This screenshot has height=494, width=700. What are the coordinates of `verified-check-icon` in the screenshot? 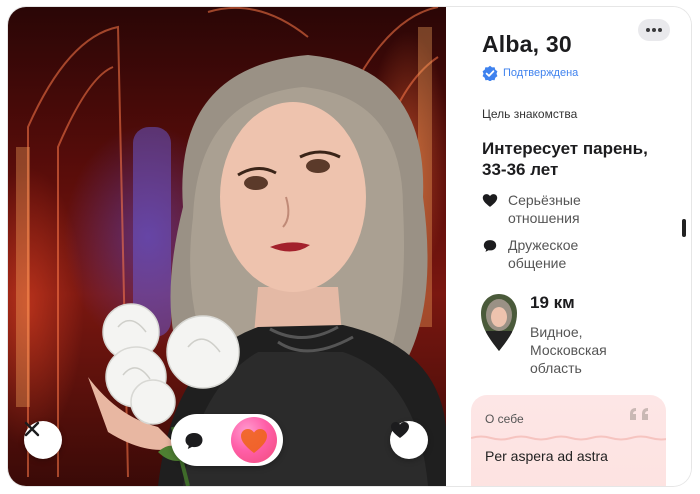 It's located at (490, 73).